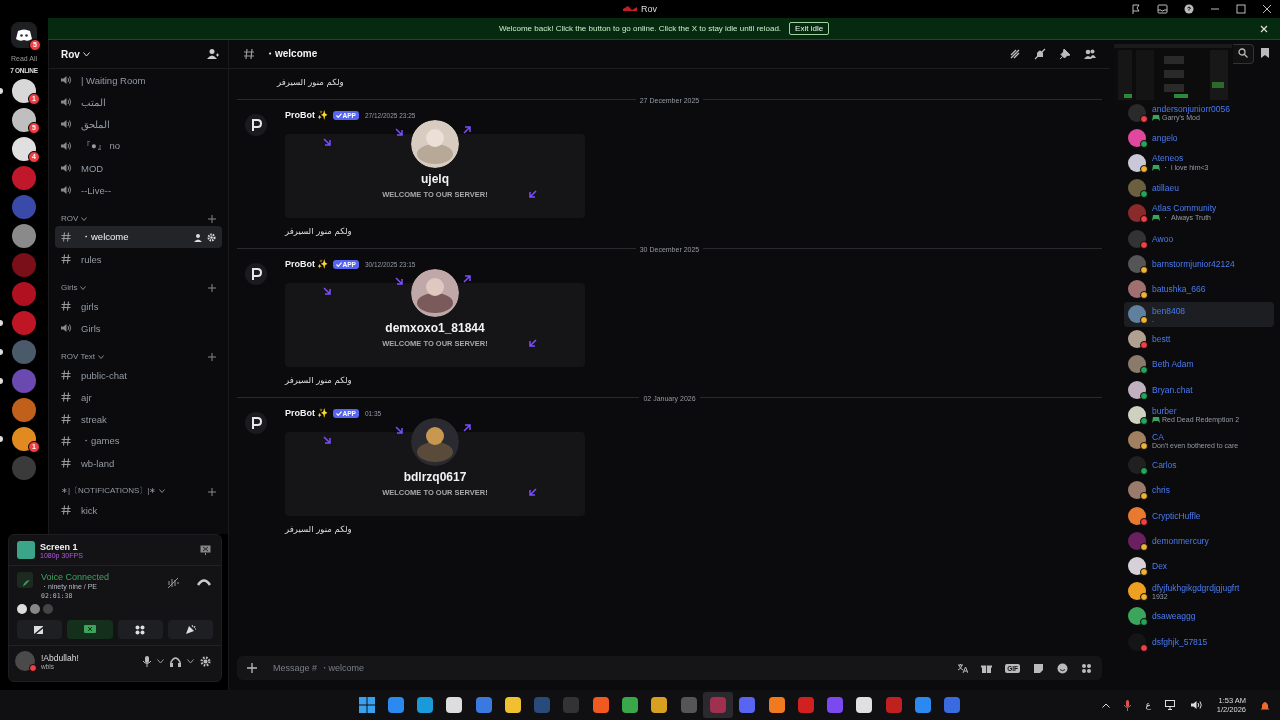 The image size is (1280, 720). What do you see at coordinates (1038, 668) in the screenshot?
I see `sticker-icon` at bounding box center [1038, 668].